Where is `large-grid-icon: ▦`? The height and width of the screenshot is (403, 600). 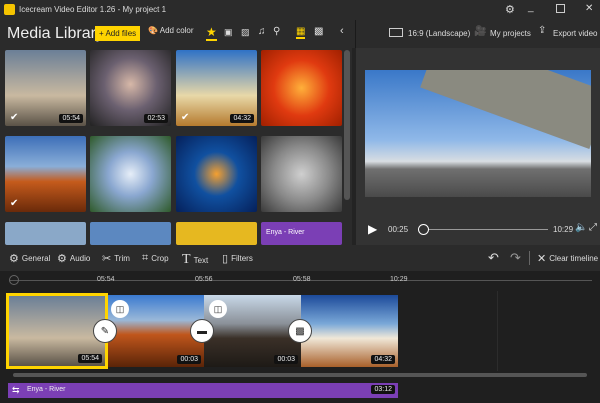 large-grid-icon: ▦ is located at coordinates (301, 32).